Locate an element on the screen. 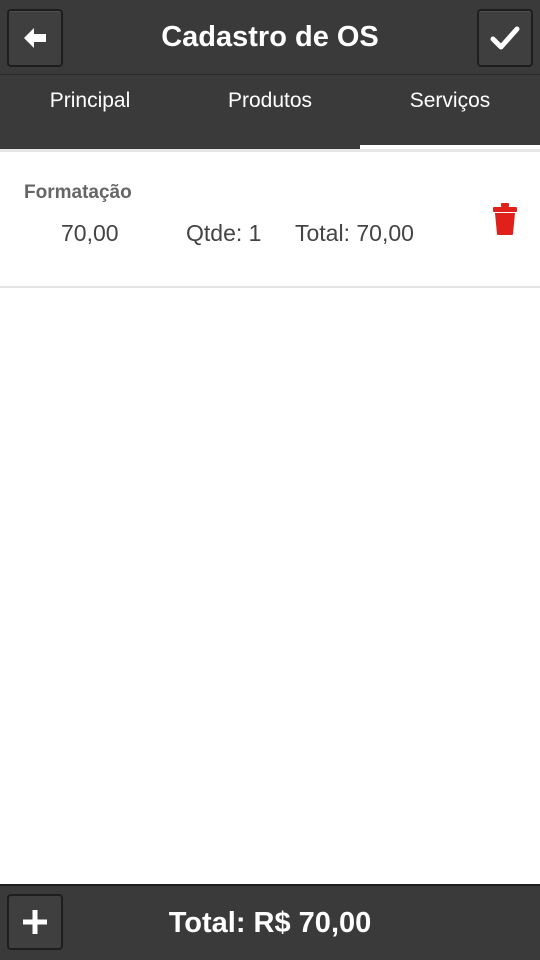 This screenshot has width=540, height=960. header-bar: Cadastro de OS is located at coordinates (270, 37).